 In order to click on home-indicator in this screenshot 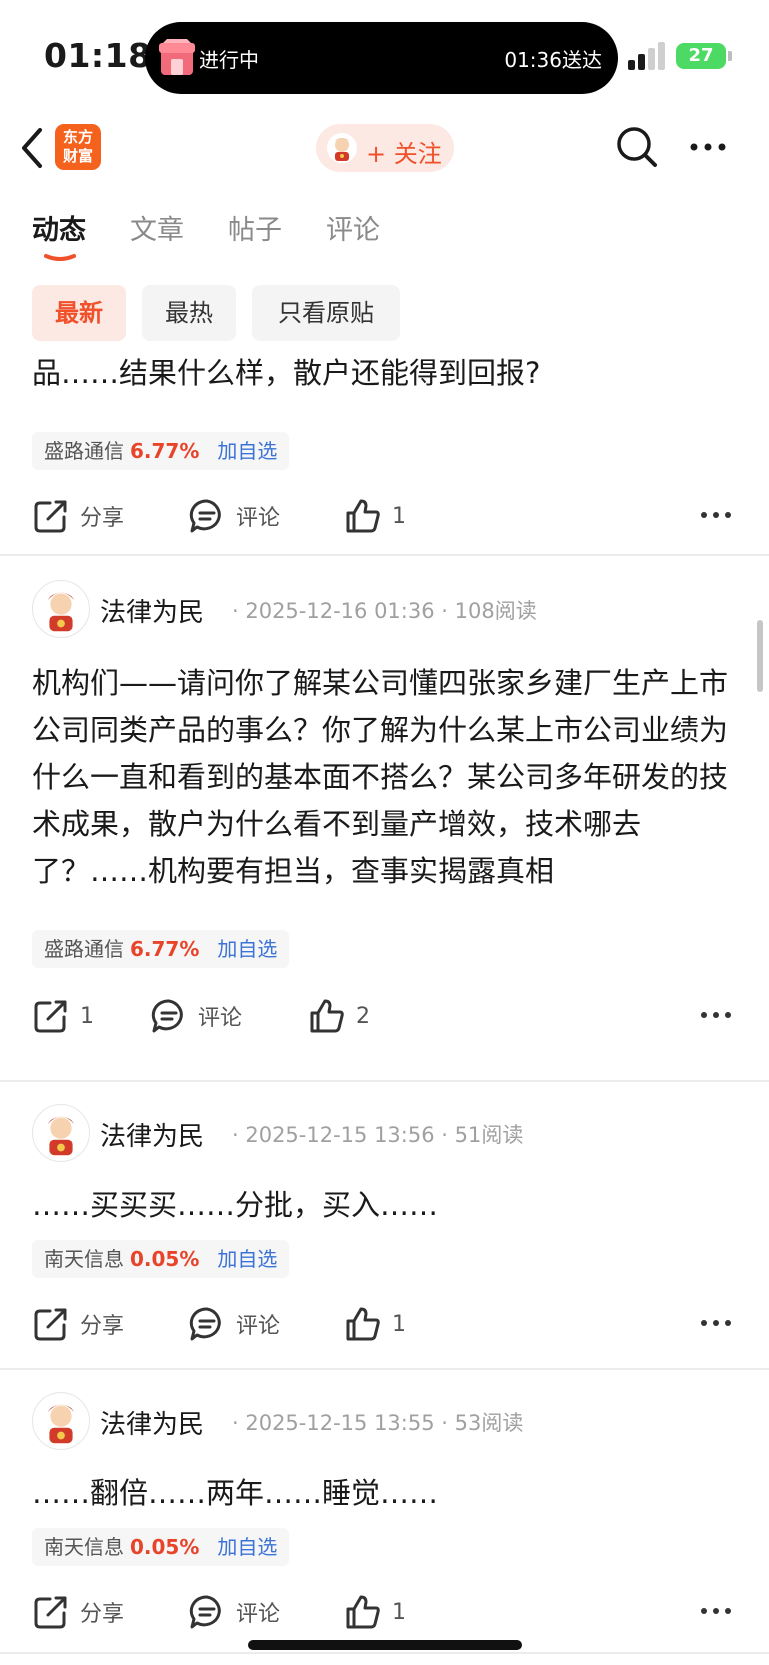, I will do `click(385, 1645)`.